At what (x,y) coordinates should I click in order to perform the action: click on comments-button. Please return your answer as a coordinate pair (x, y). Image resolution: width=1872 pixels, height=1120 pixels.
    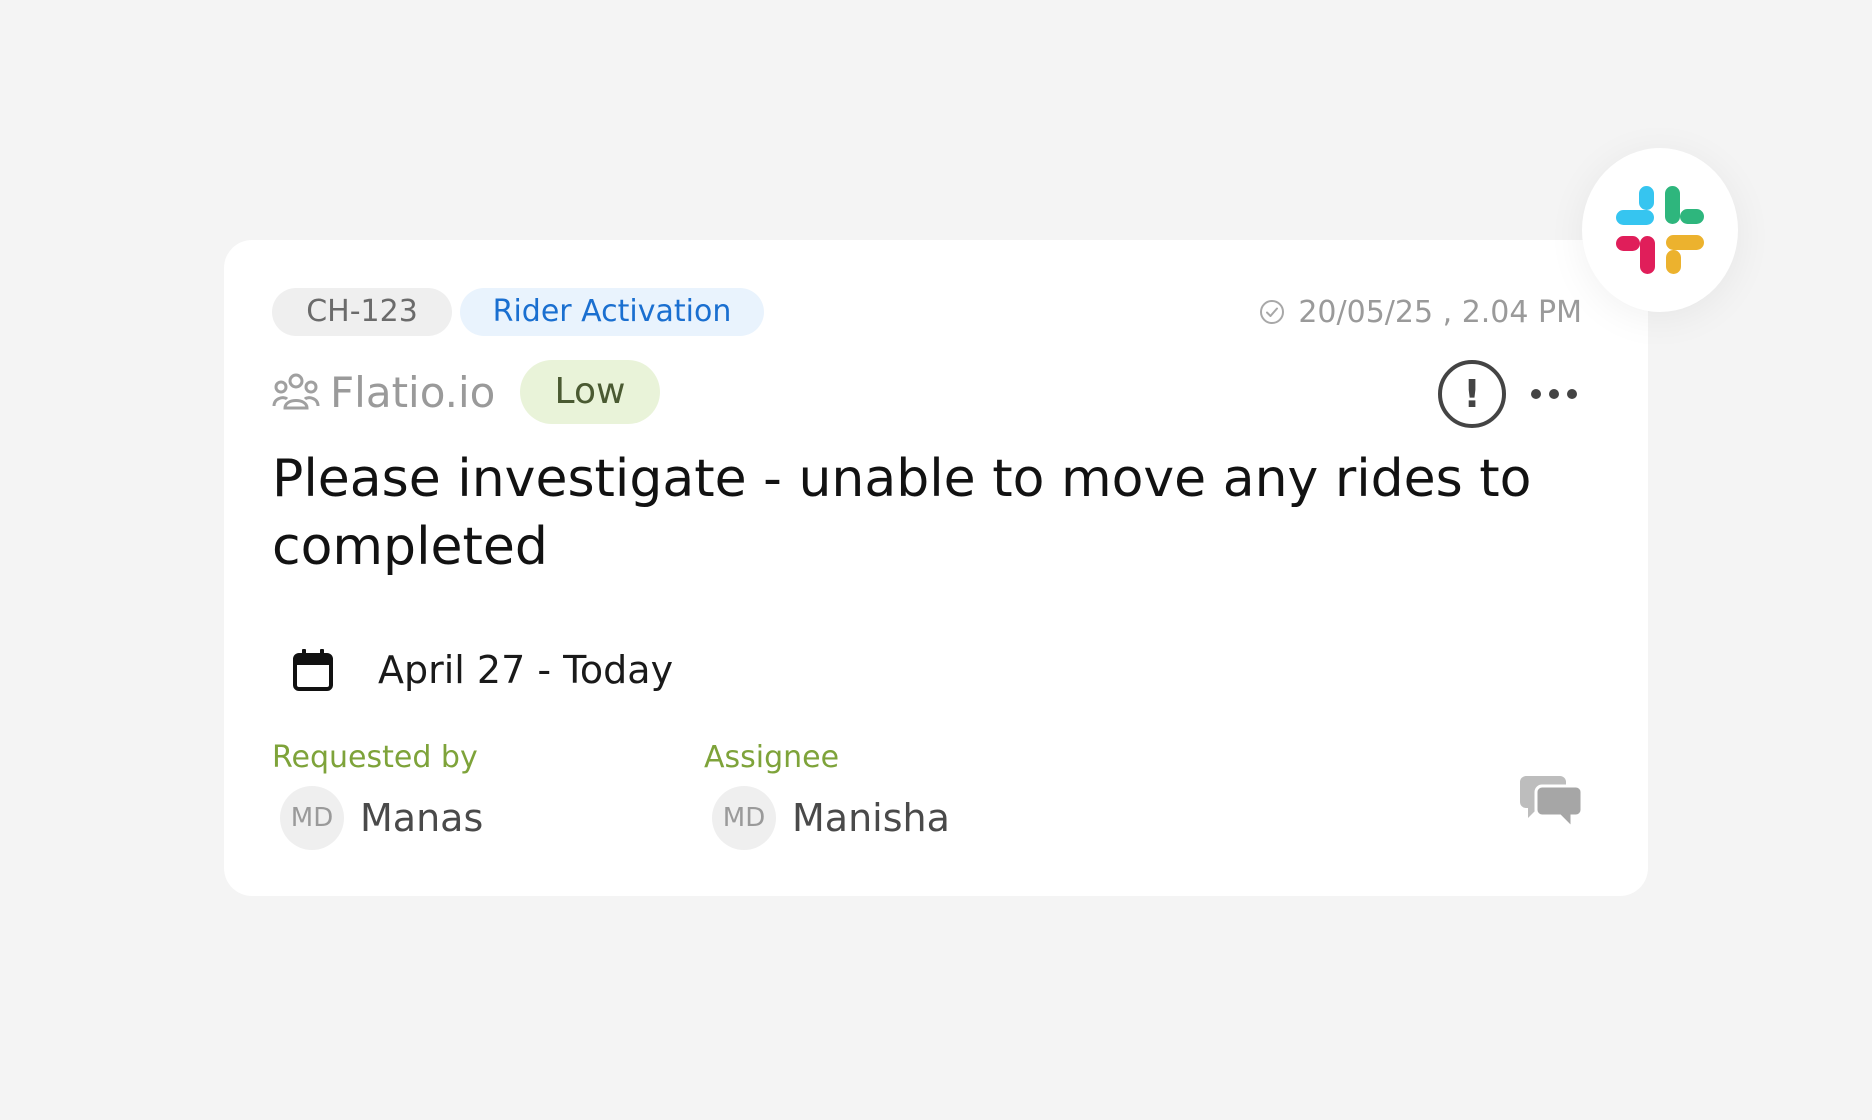
    Looking at the image, I should click on (1552, 802).